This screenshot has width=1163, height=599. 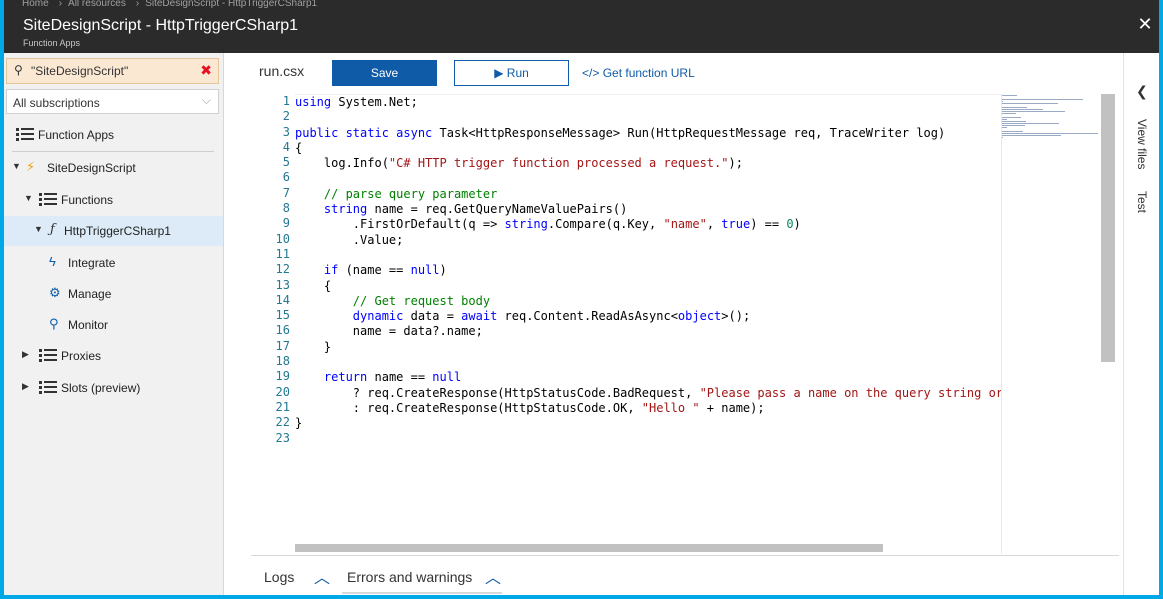 I want to click on get-function-url-label: Get function URL, so click(x=648, y=73).